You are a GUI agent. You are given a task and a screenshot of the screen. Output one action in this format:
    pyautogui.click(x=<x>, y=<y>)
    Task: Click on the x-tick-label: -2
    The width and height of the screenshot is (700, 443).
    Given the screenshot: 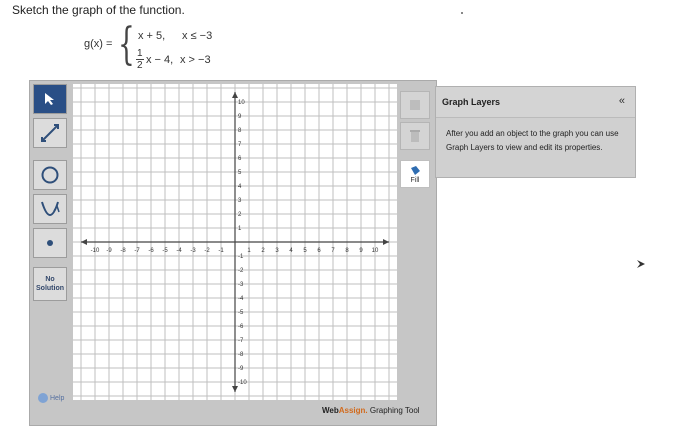 What is the action you would take?
    pyautogui.click(x=207, y=251)
    